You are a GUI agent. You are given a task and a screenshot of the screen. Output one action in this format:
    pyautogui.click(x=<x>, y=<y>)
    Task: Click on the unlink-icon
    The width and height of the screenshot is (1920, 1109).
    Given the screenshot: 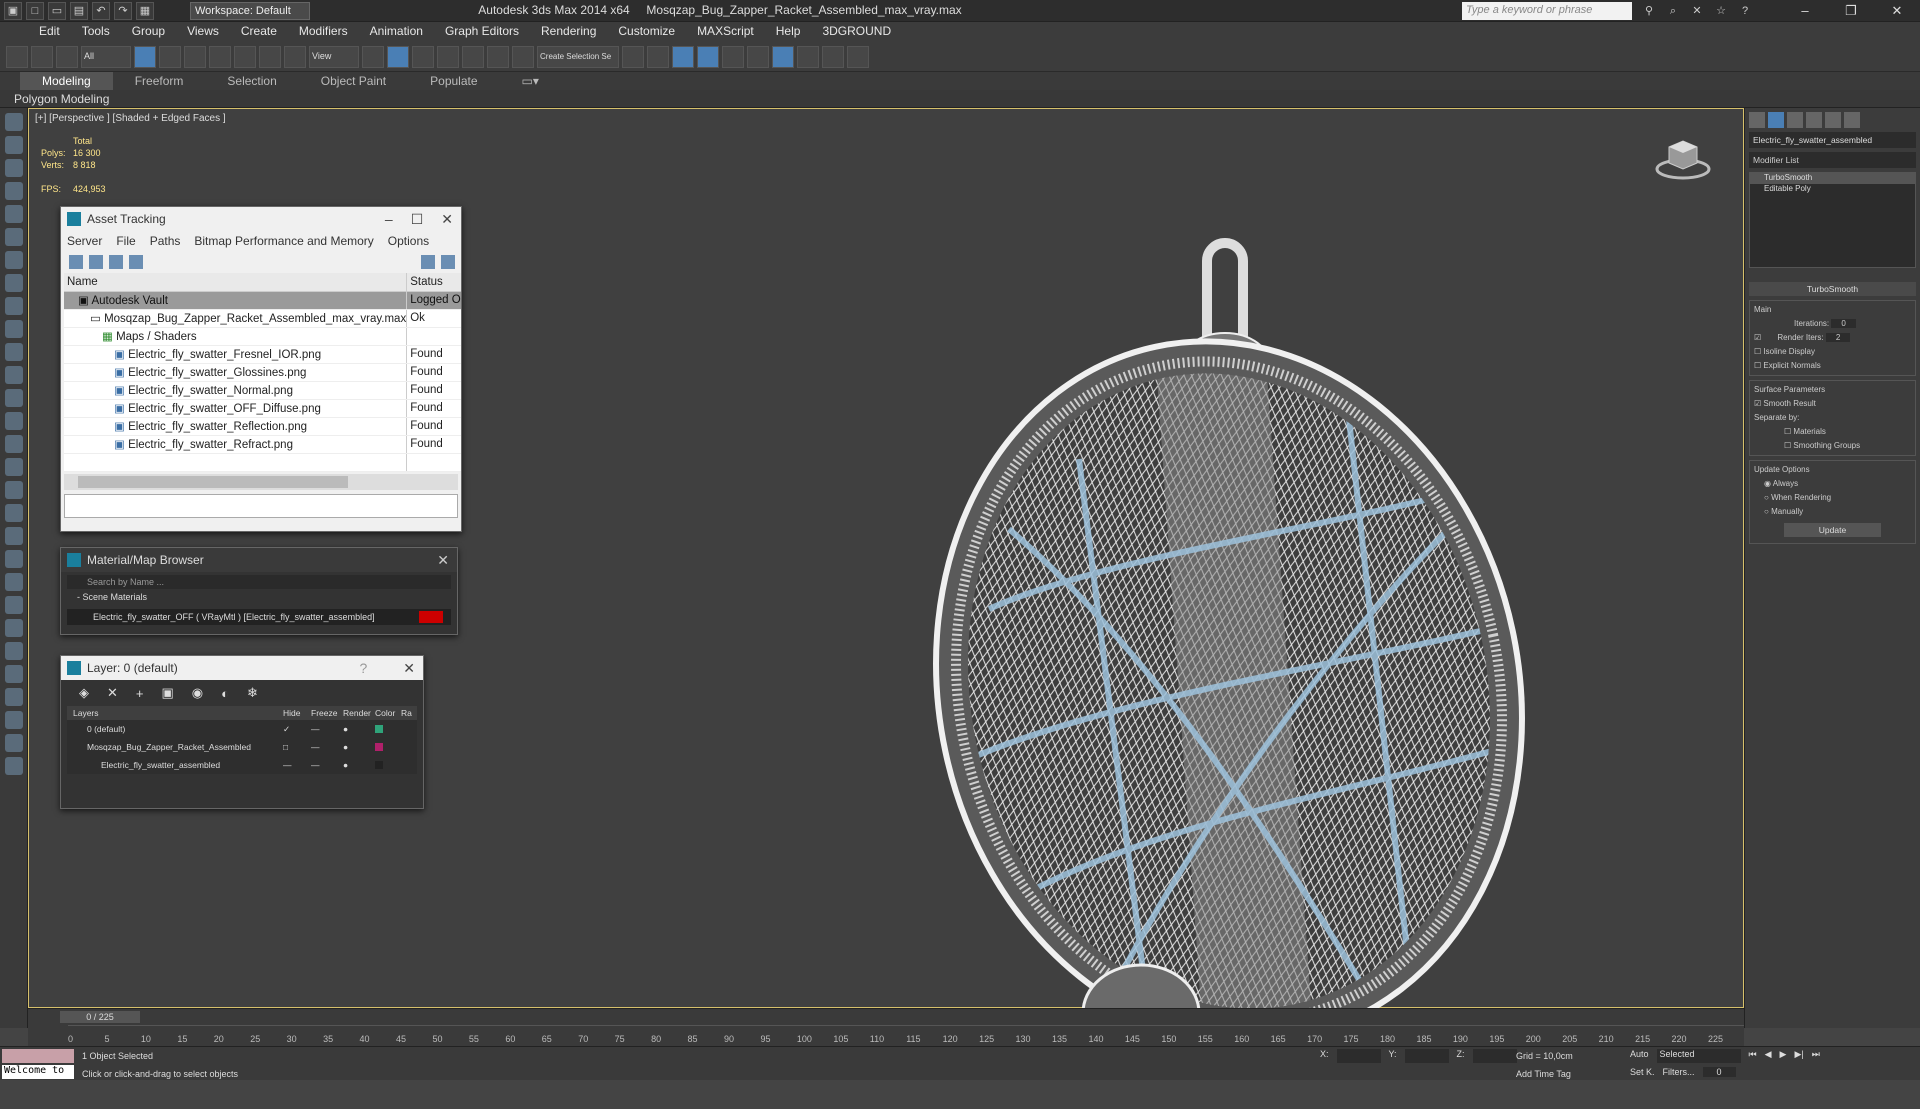 What is the action you would take?
    pyautogui.click(x=42, y=57)
    